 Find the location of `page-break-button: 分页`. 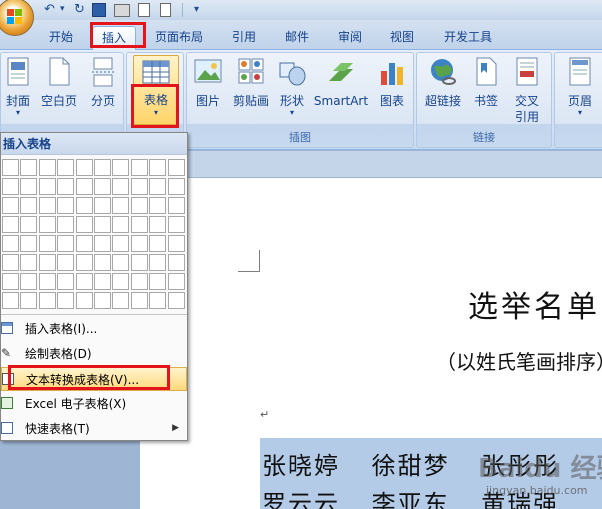

page-break-button: 分页 is located at coordinates (103, 83).